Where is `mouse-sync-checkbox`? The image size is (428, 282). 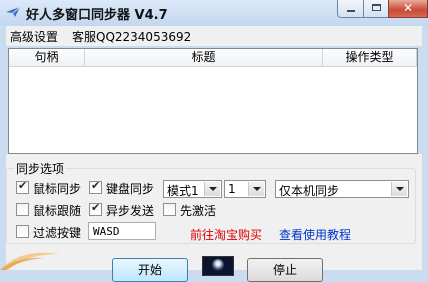 mouse-sync-checkbox is located at coordinates (22, 186).